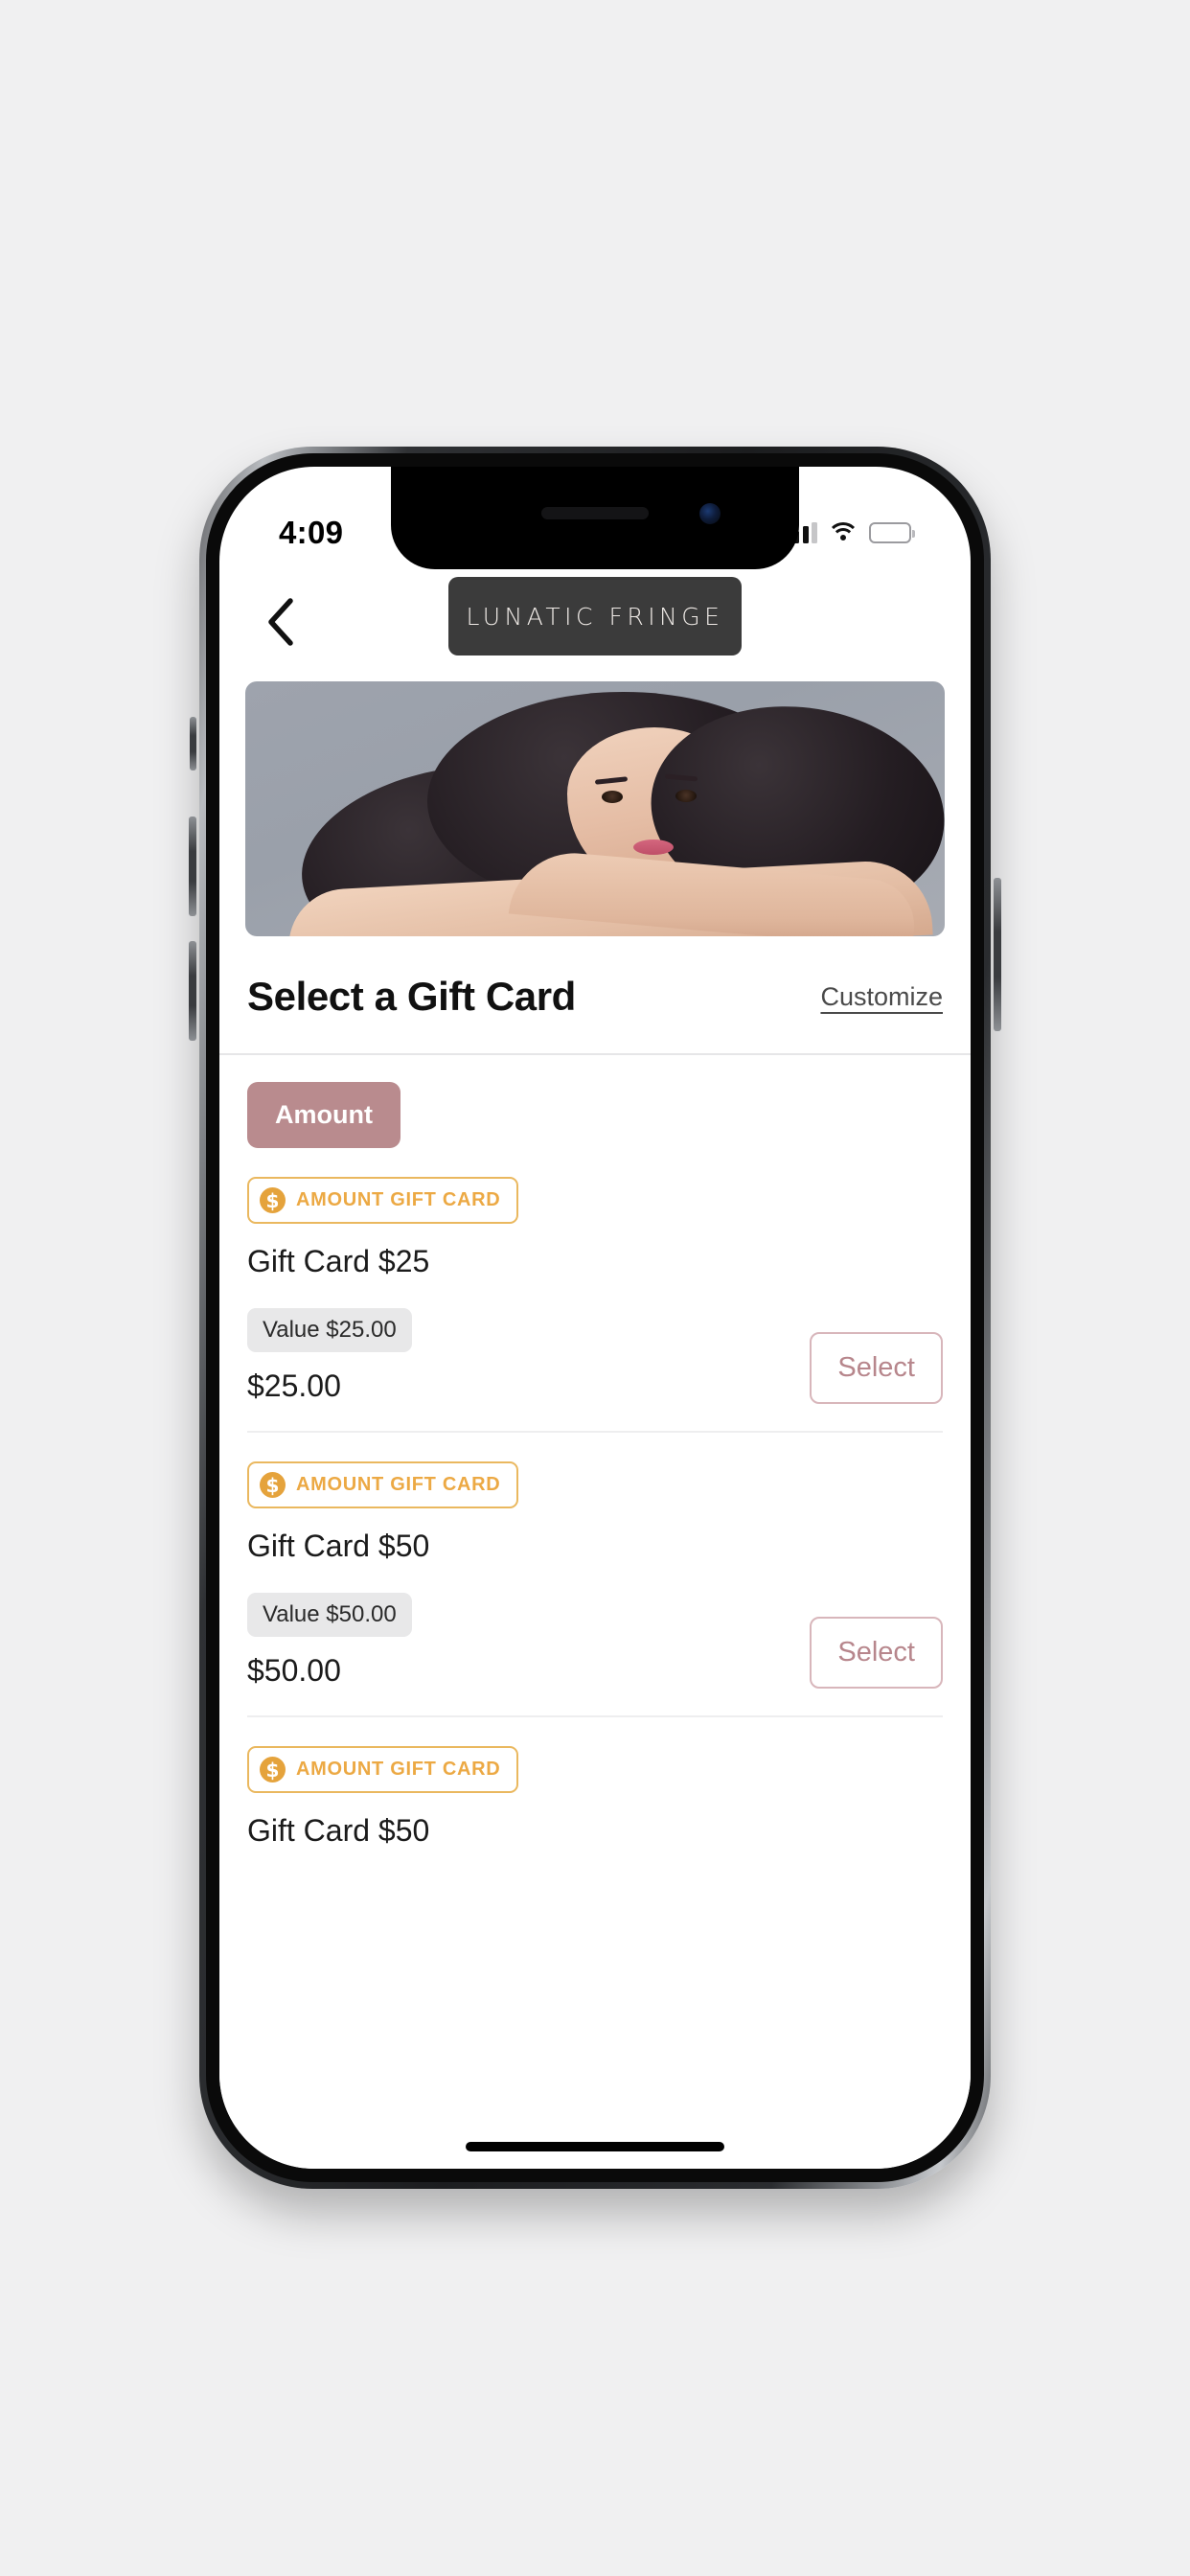 The height and width of the screenshot is (2576, 1190). Describe the element at coordinates (595, 1782) in the screenshot. I see `gift-card-item: $ AMOUNT GIFT CARD Gift Card $50` at that location.